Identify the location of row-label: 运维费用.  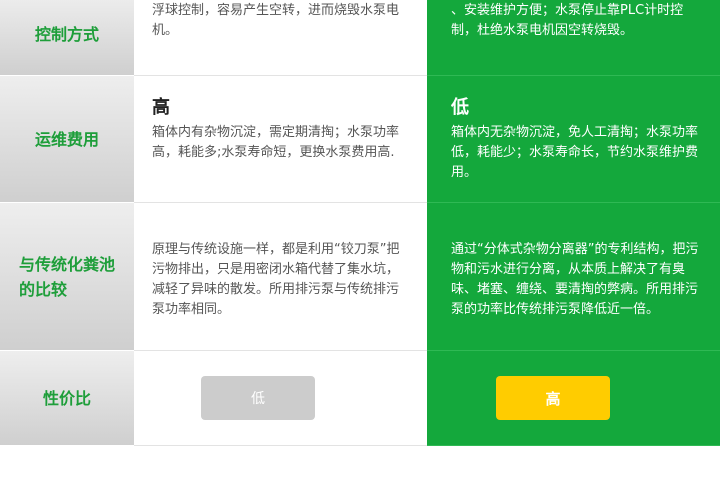
(66, 139).